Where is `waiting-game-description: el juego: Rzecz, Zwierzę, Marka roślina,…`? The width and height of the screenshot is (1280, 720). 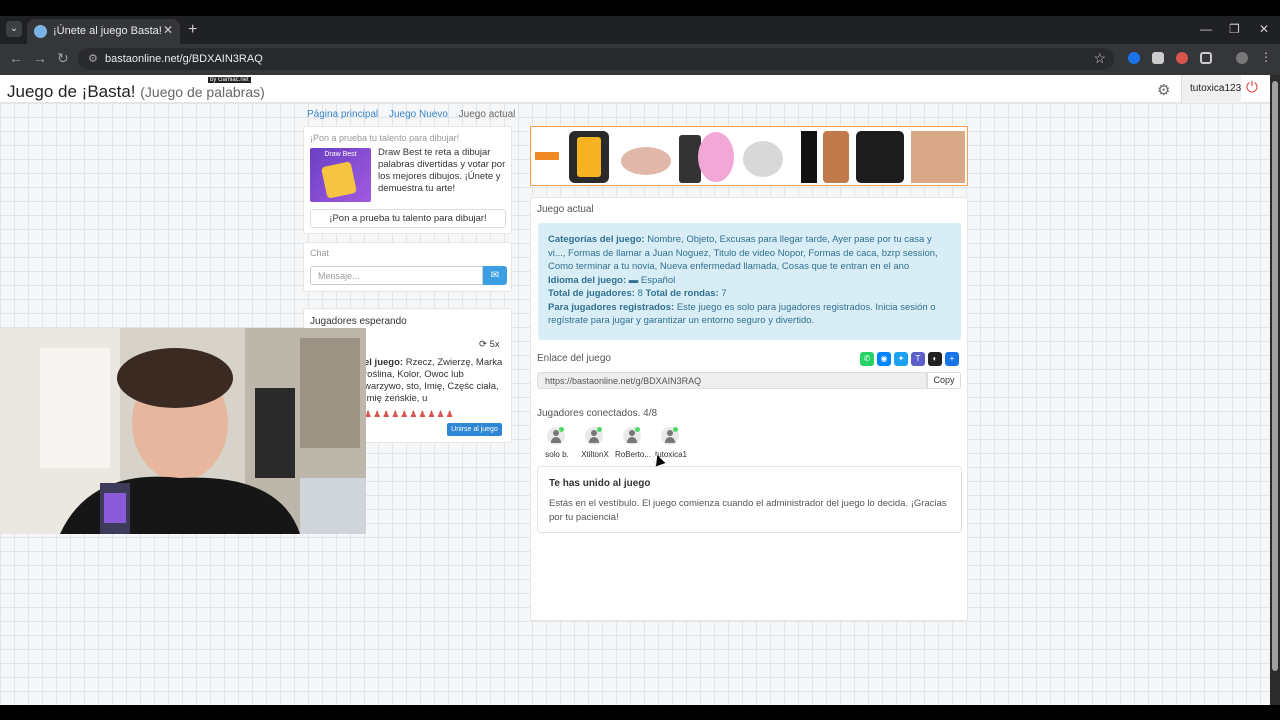
waiting-game-description: el juego: Rzecz, Zwierzę, Marka roślina,… is located at coordinates (433, 380).